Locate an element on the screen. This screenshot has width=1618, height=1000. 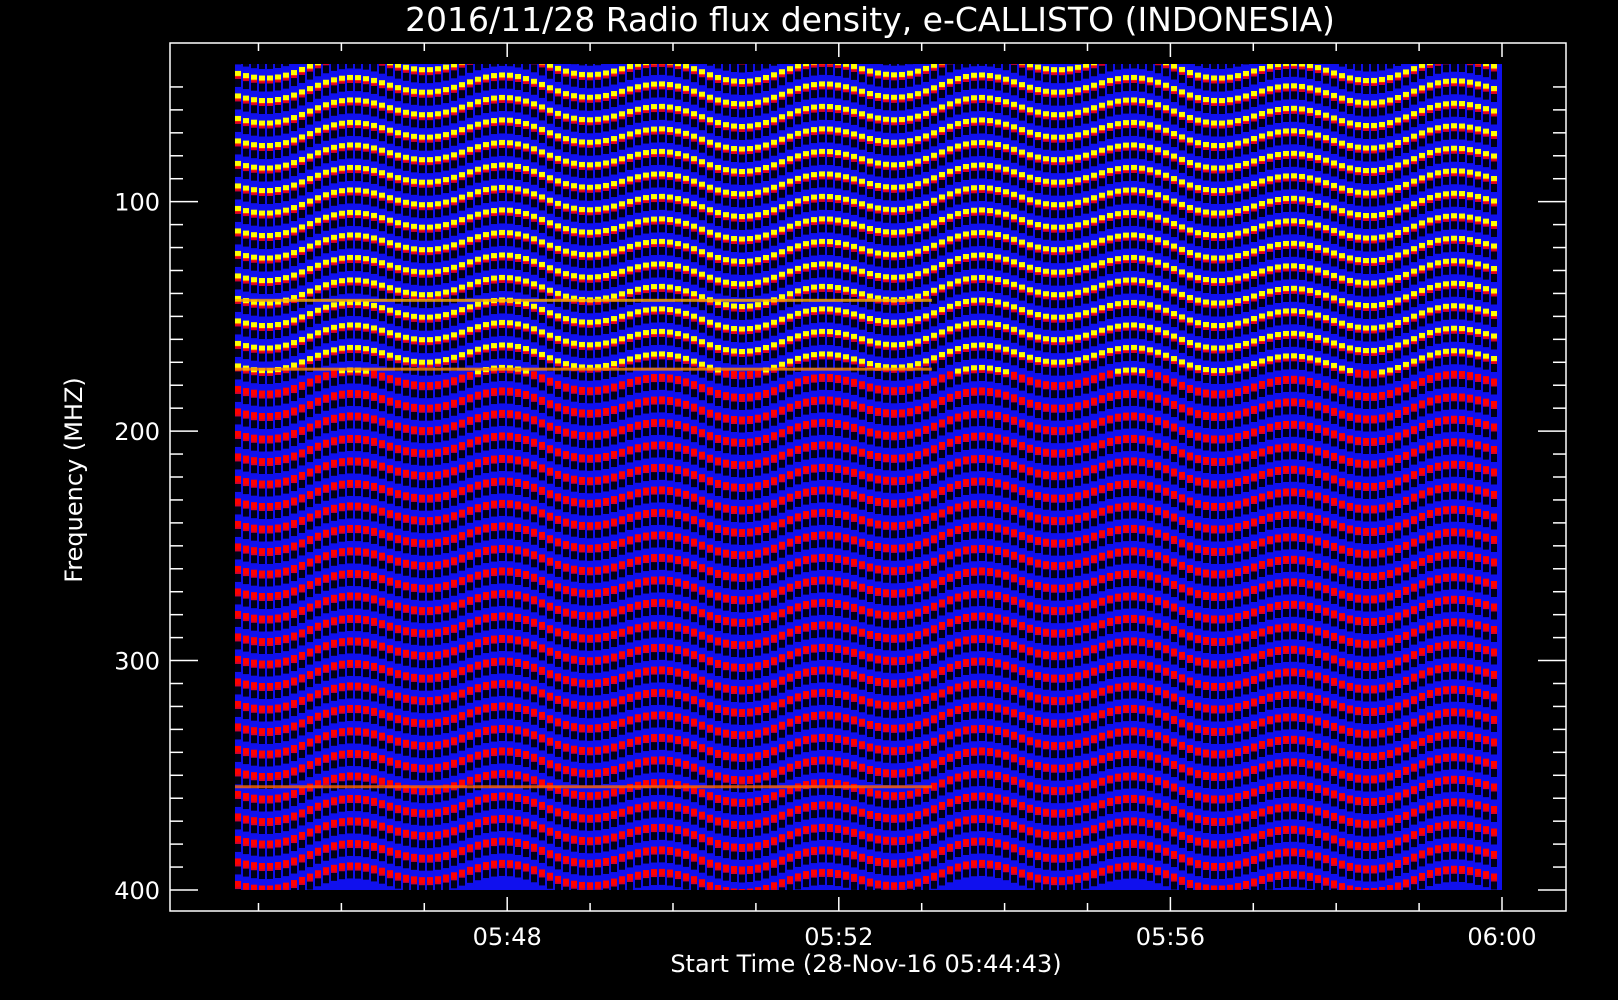
y-tick-label: 300 is located at coordinates (137, 662).